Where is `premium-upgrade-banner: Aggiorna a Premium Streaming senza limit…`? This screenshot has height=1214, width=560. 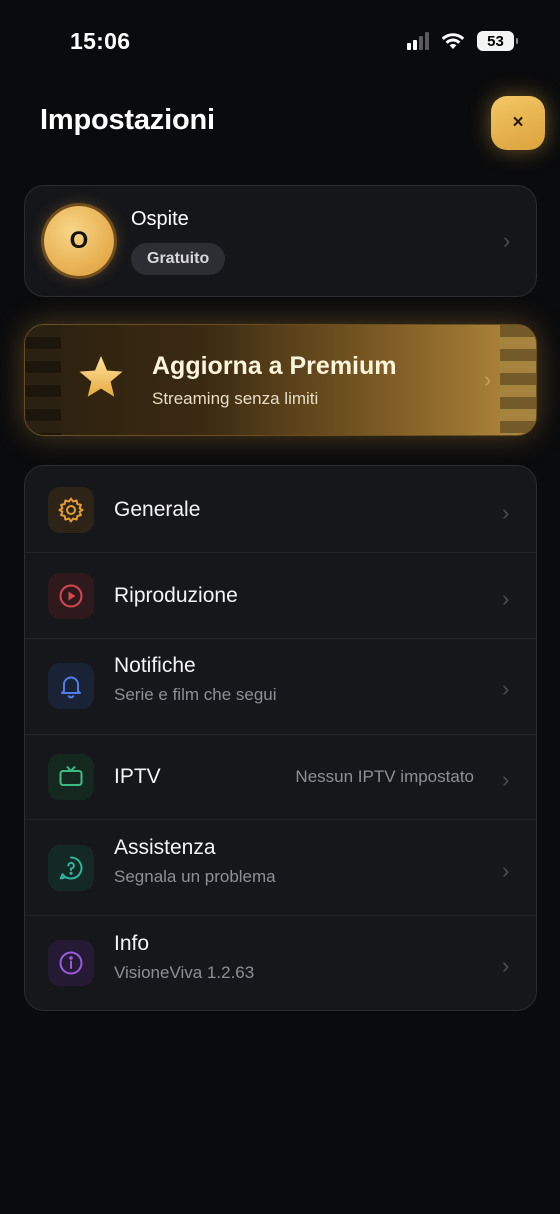
premium-upgrade-banner: Aggiorna a Premium Streaming senza limit… is located at coordinates (280, 380).